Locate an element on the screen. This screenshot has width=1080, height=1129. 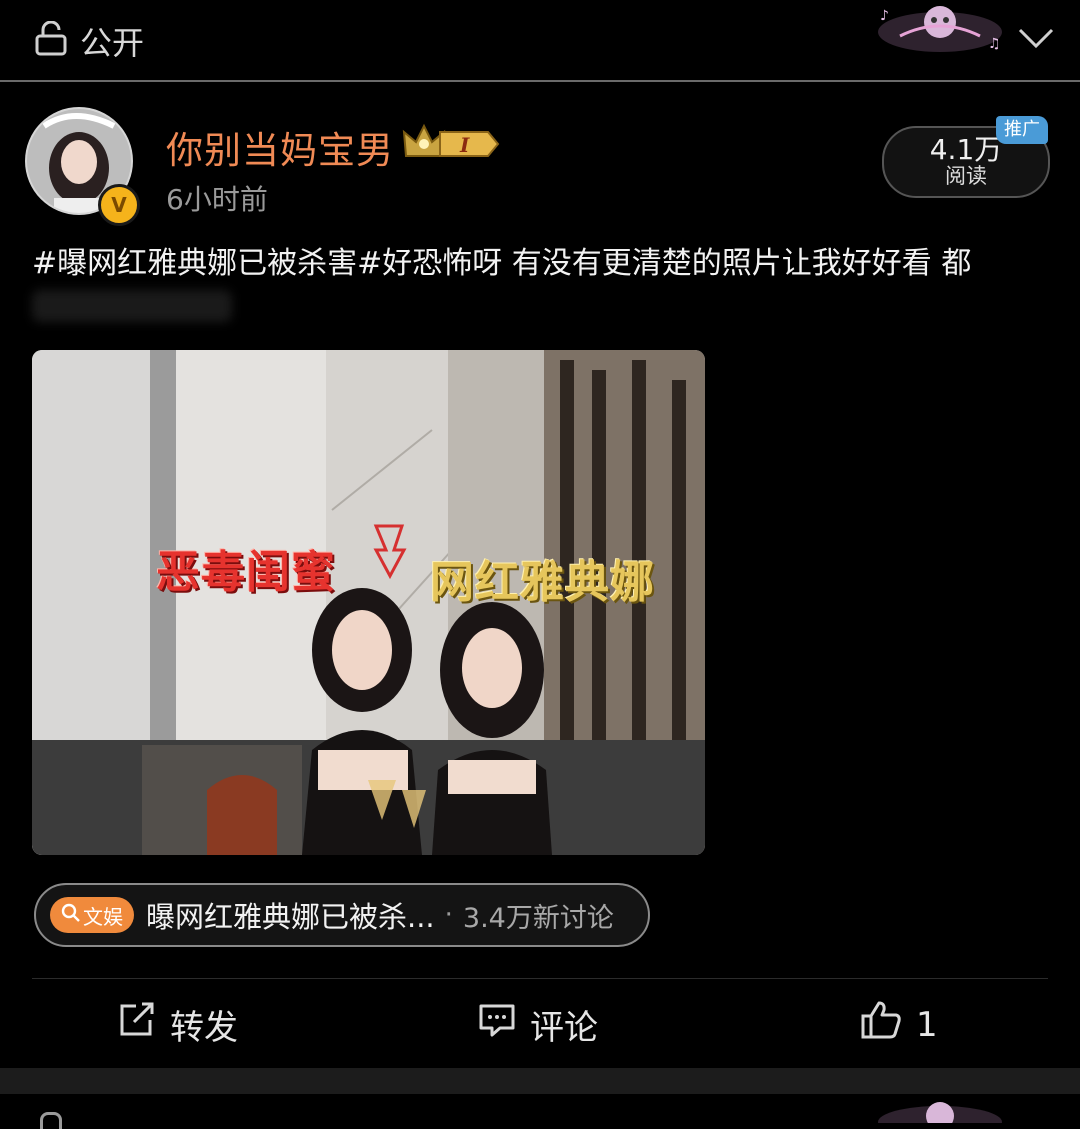
svg-text: I is located at coordinates (464, 145).